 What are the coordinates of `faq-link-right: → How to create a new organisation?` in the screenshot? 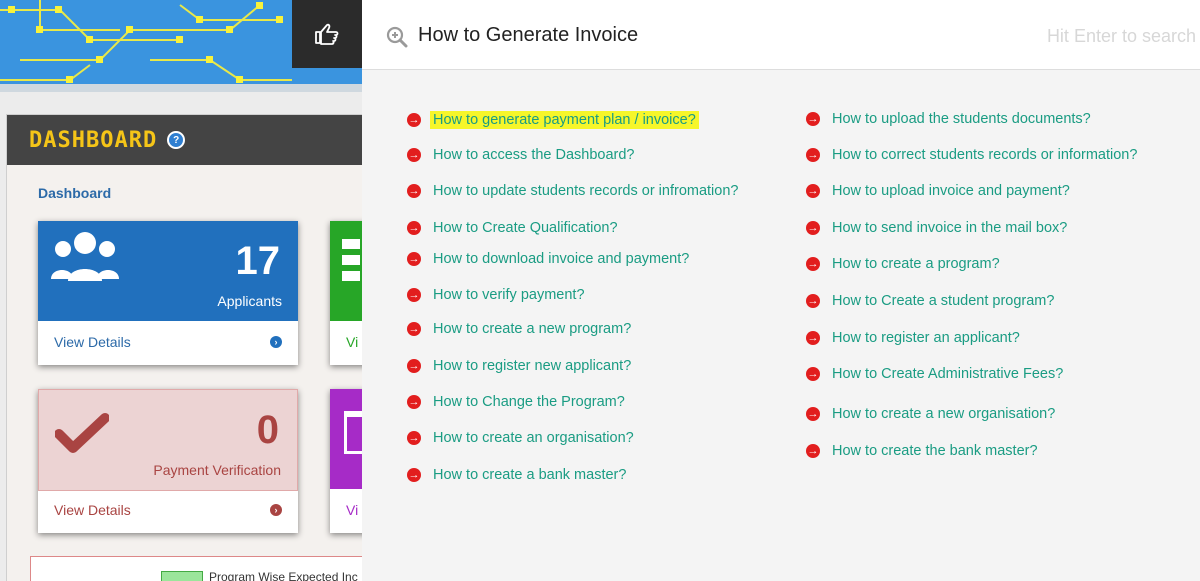 It's located at (930, 414).